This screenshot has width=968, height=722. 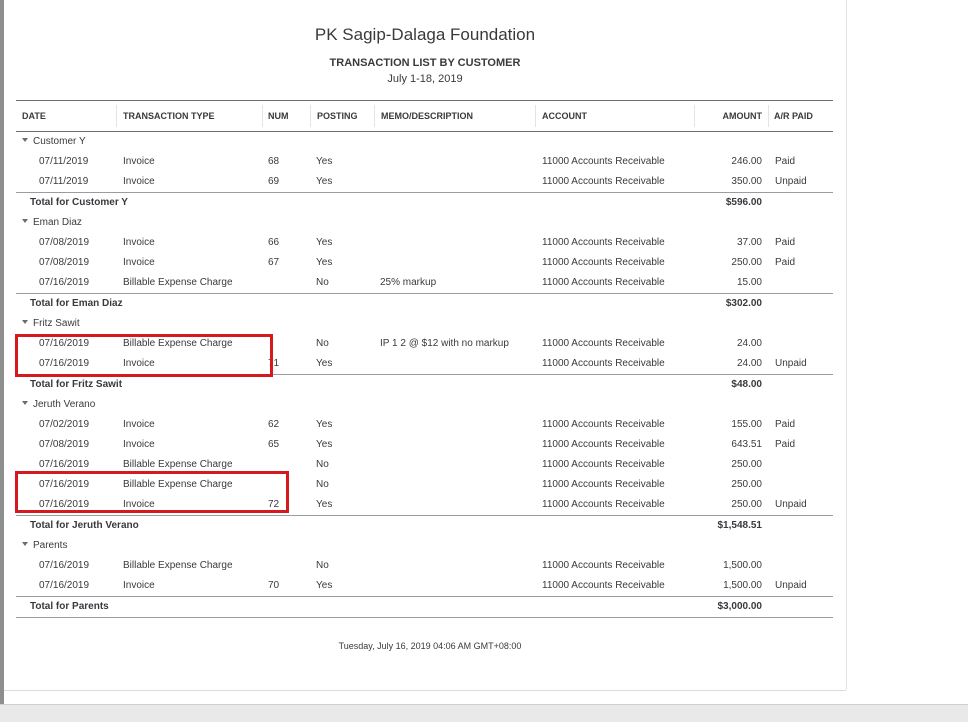 I want to click on group-header-row: Eman Diaz, so click(x=424, y=223).